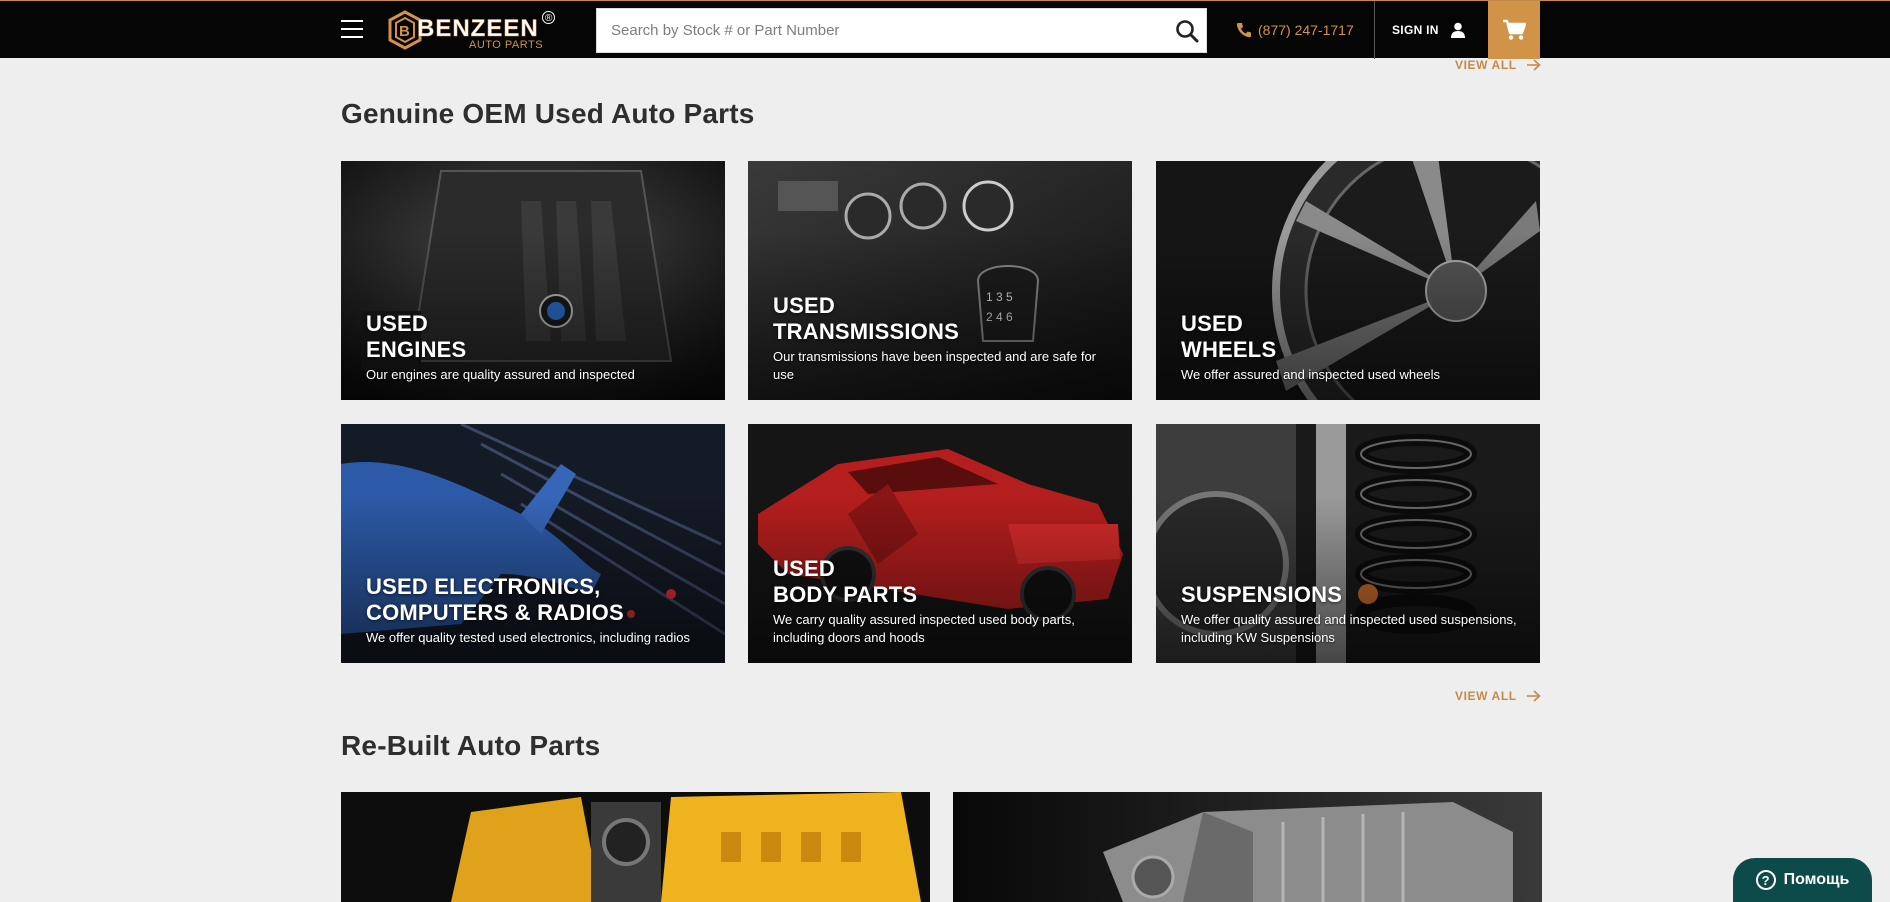 This screenshot has width=1890, height=902. I want to click on search-bar, so click(901, 30).